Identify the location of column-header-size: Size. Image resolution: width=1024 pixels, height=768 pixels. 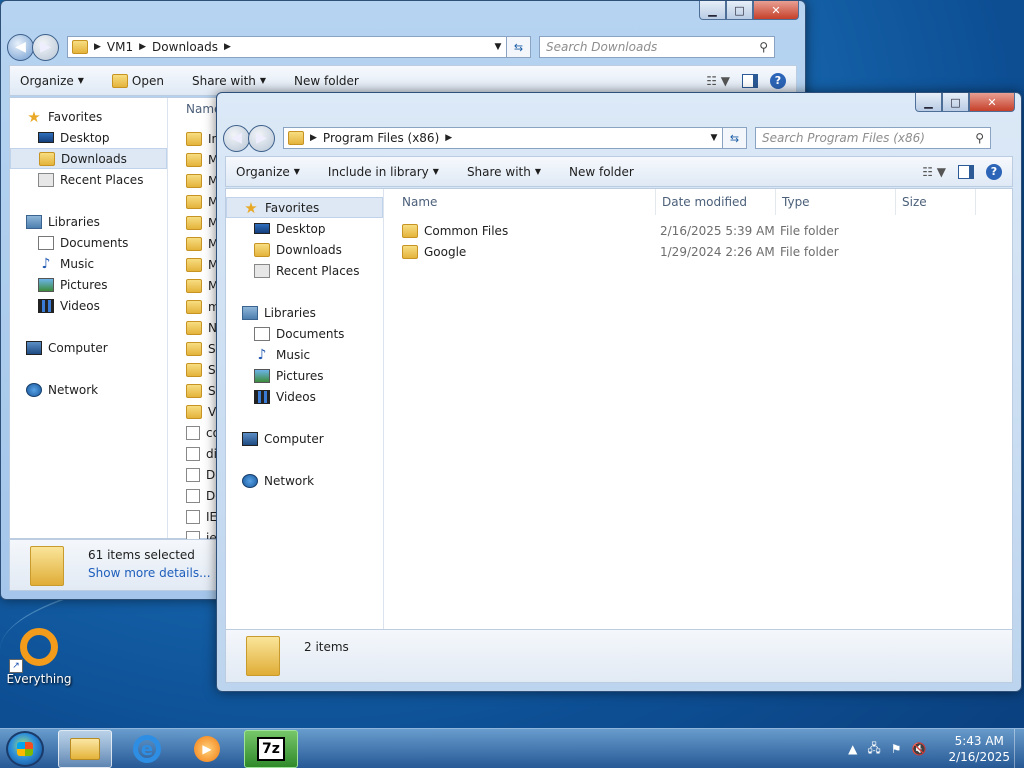
(936, 202).